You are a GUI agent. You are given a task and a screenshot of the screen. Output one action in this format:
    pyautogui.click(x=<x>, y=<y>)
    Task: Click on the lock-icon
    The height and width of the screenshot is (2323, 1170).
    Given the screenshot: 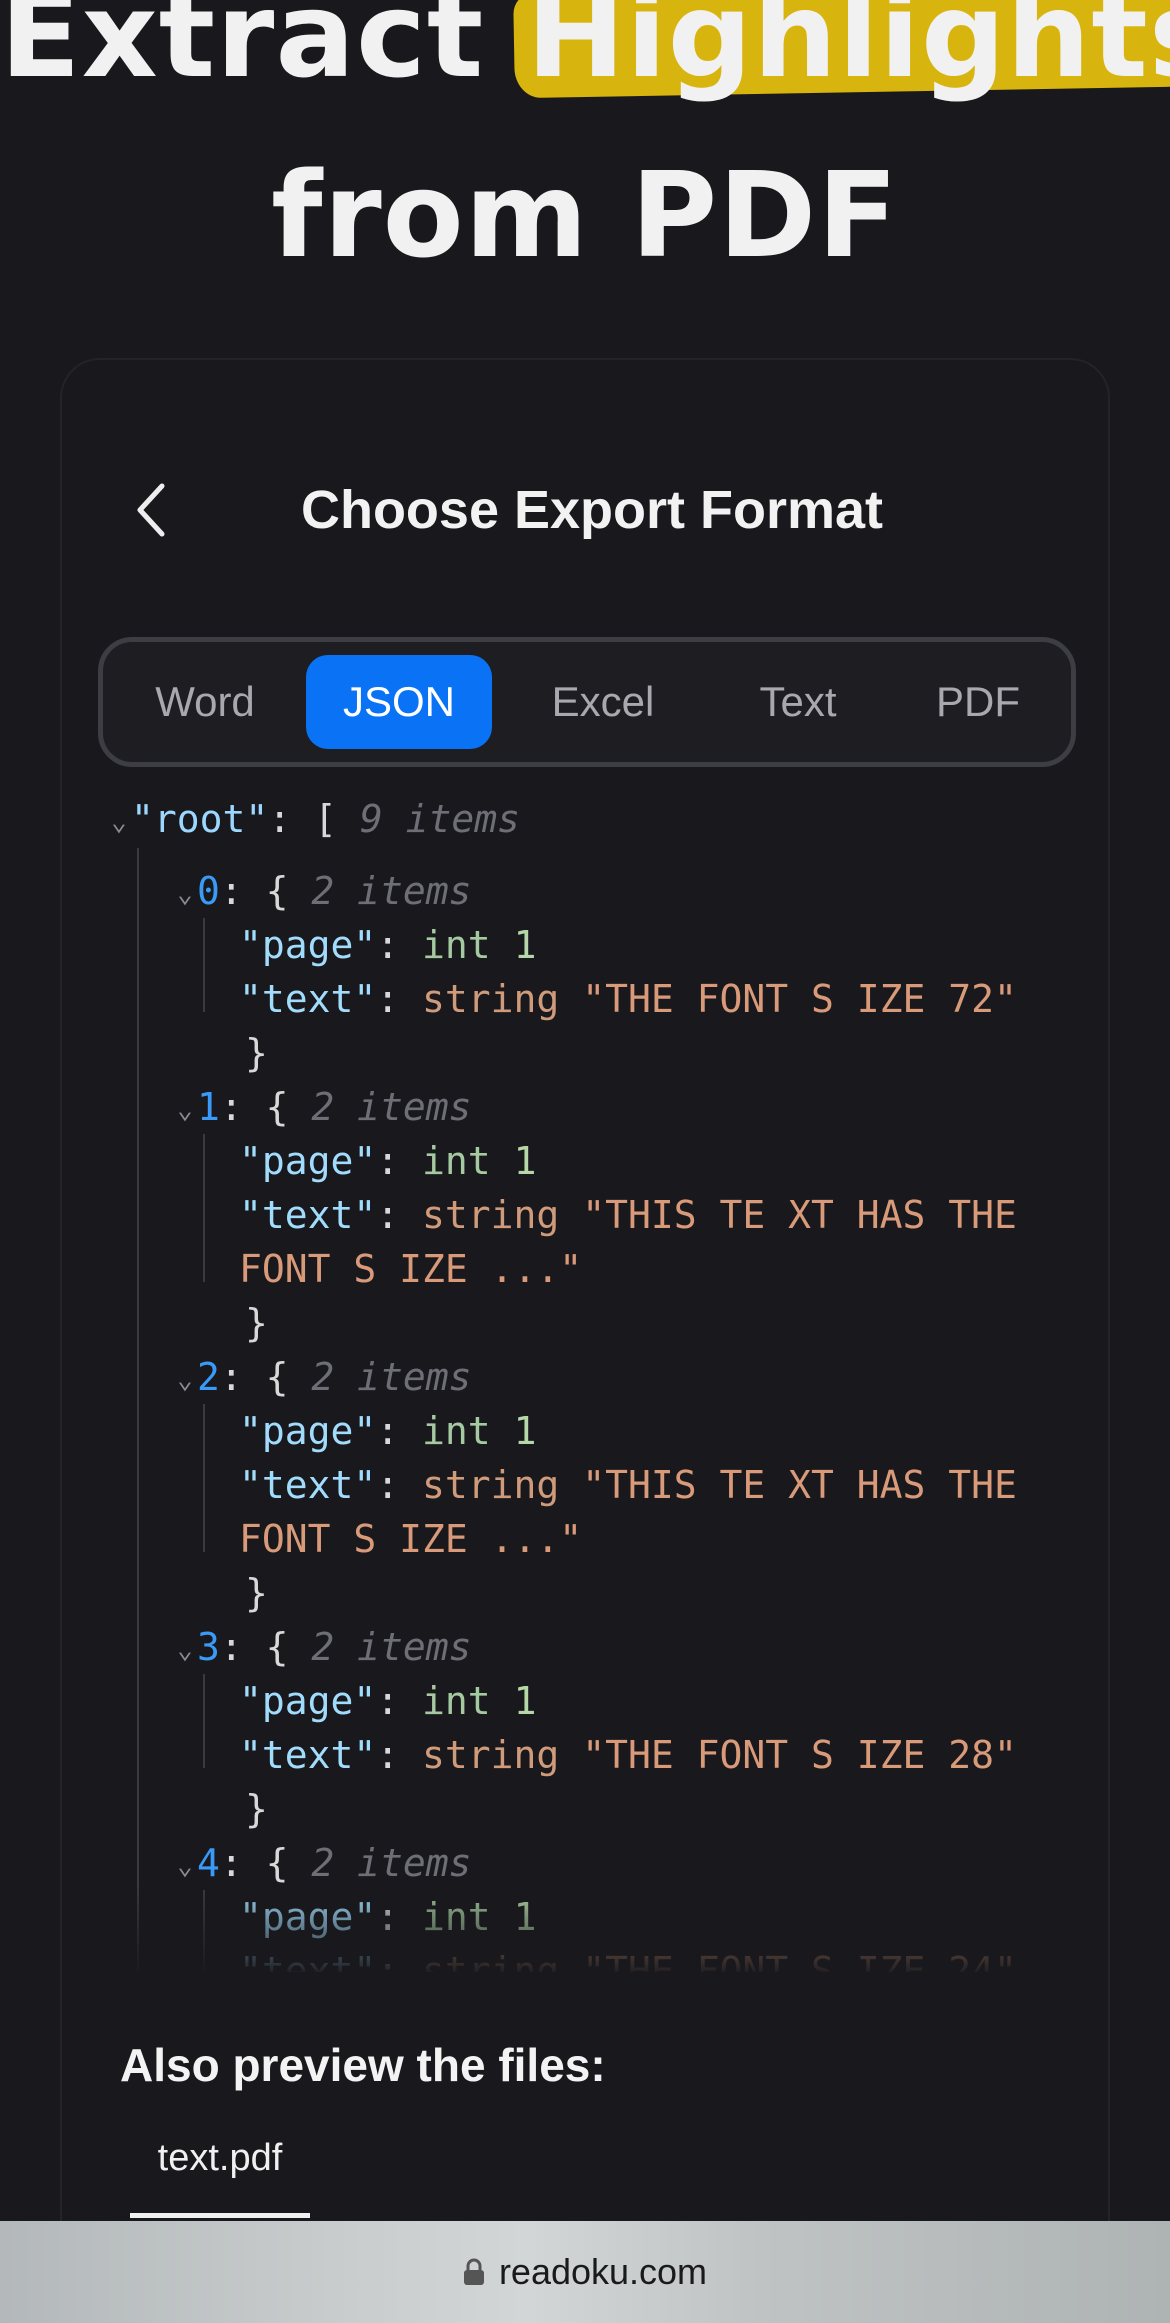 What is the action you would take?
    pyautogui.click(x=473, y=2271)
    